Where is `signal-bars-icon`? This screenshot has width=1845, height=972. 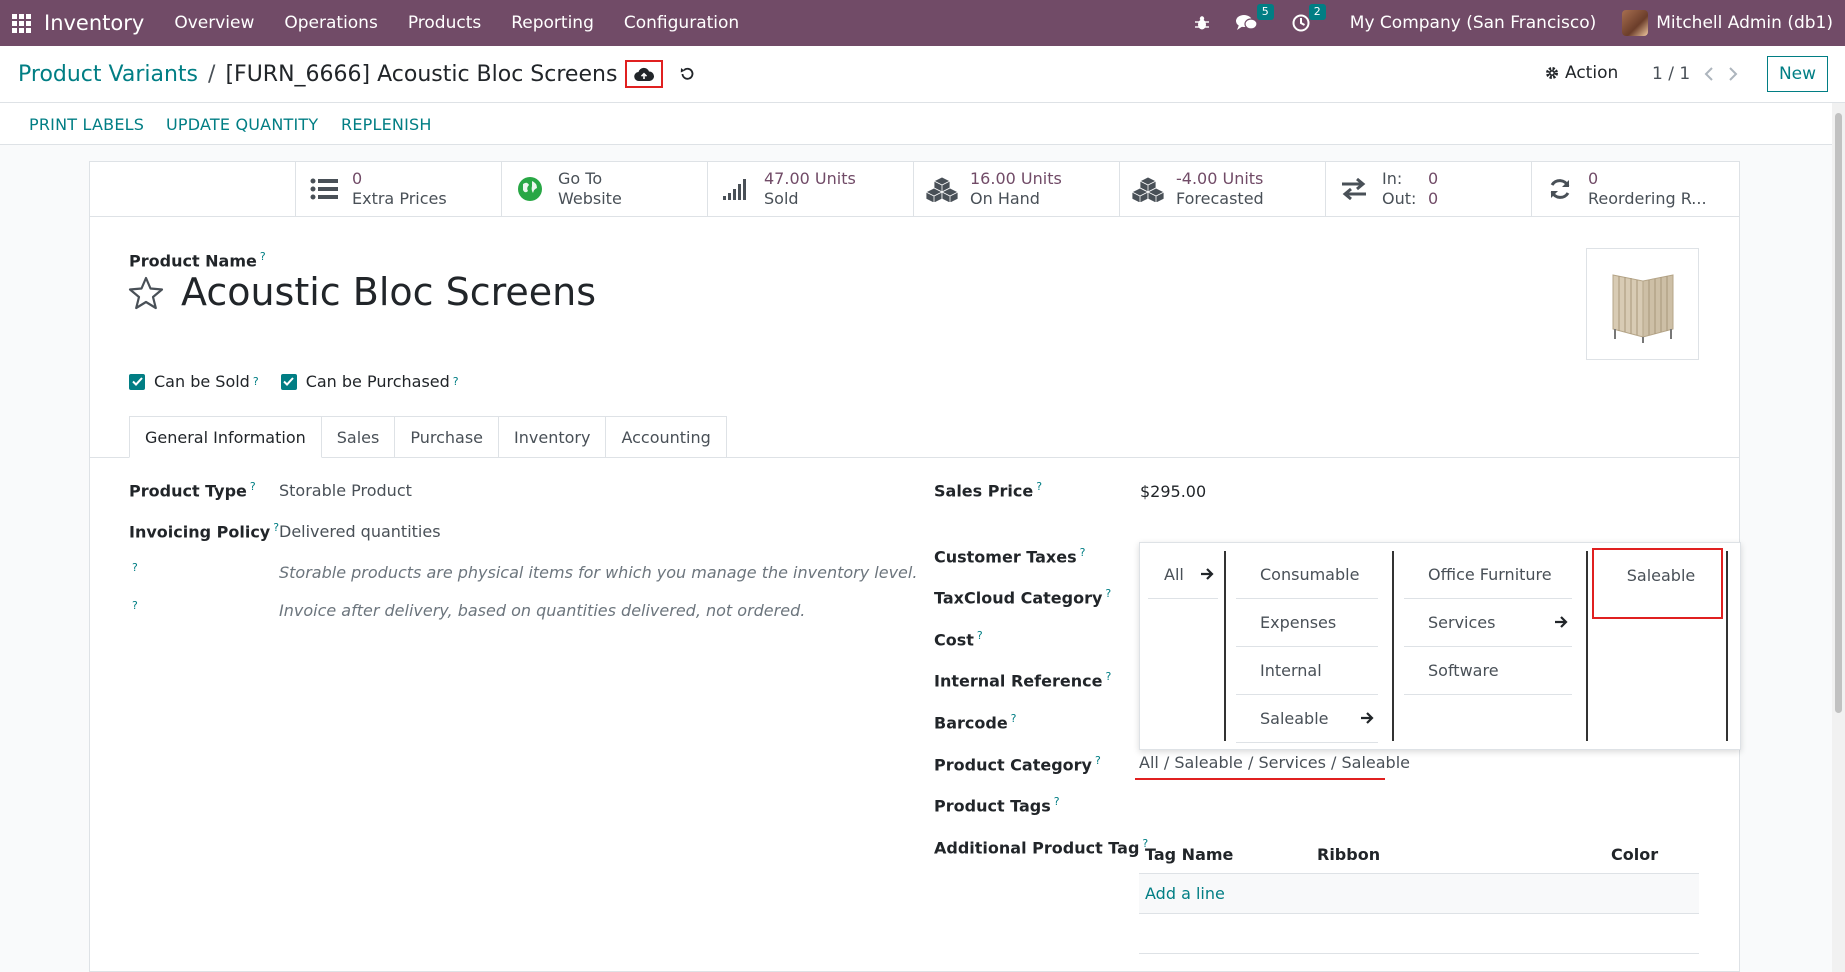 signal-bars-icon is located at coordinates (734, 189).